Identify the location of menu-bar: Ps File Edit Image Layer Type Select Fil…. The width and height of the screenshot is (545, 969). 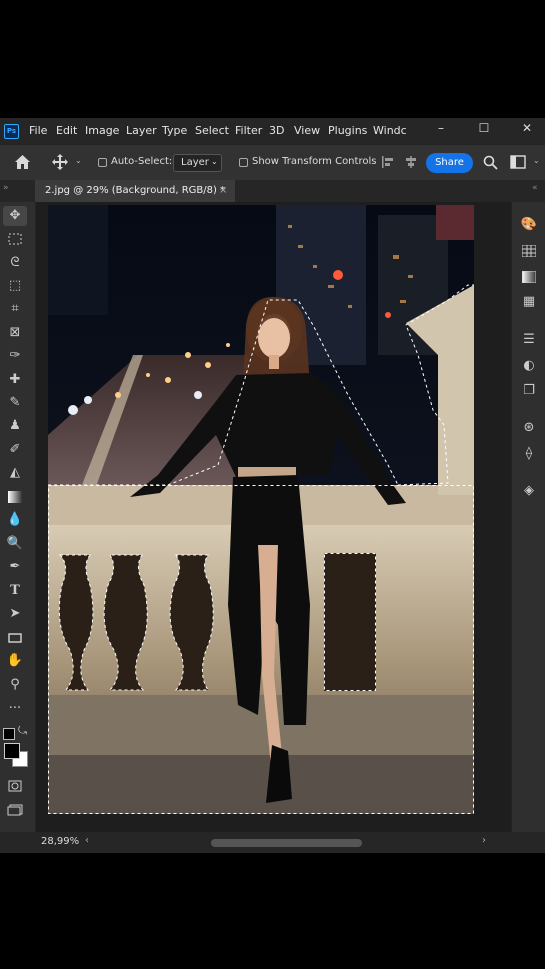
(272, 131).